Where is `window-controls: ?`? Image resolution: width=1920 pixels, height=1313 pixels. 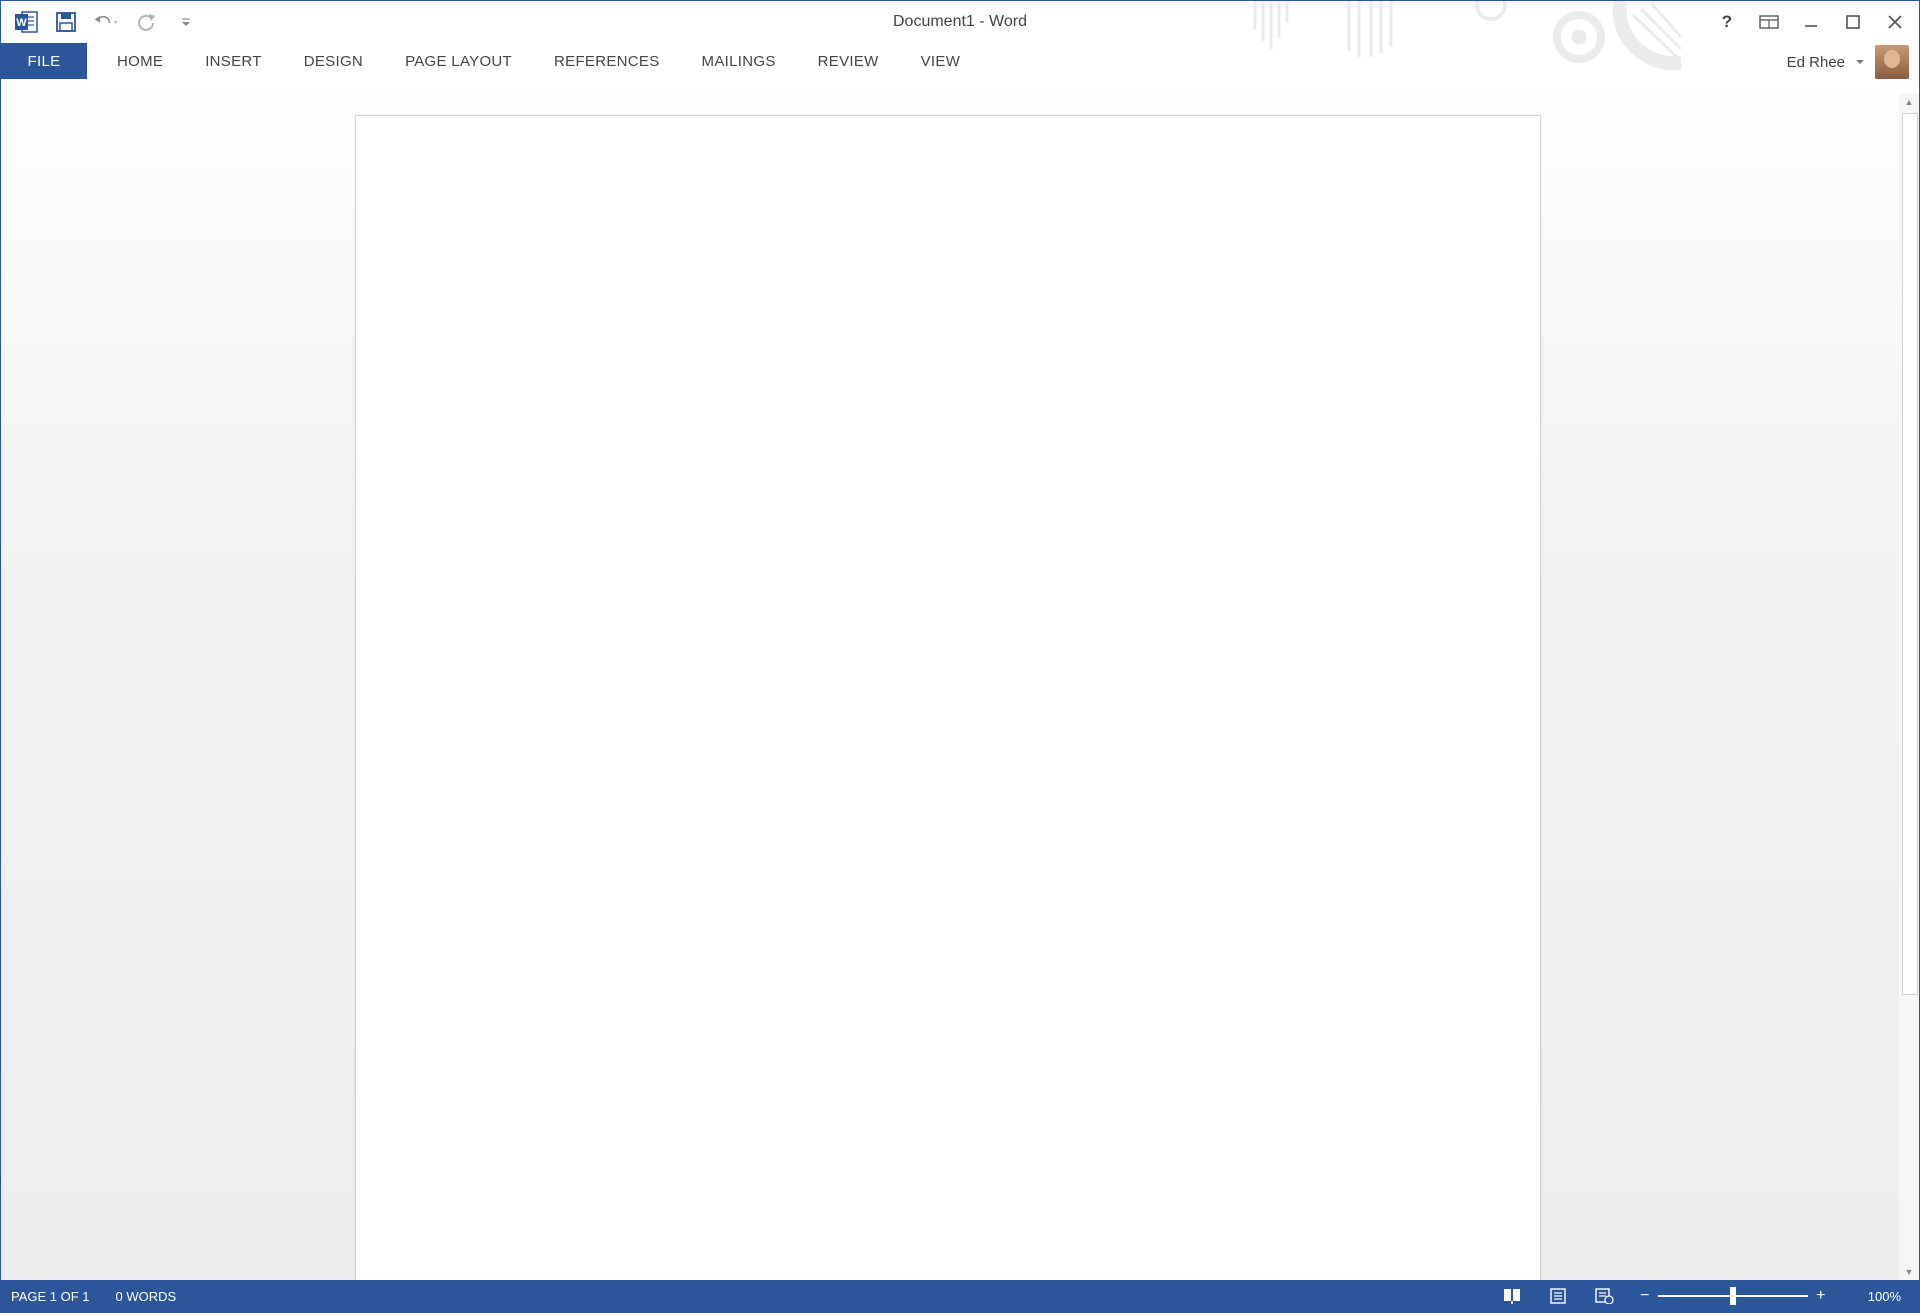 window-controls: ? is located at coordinates (1811, 22).